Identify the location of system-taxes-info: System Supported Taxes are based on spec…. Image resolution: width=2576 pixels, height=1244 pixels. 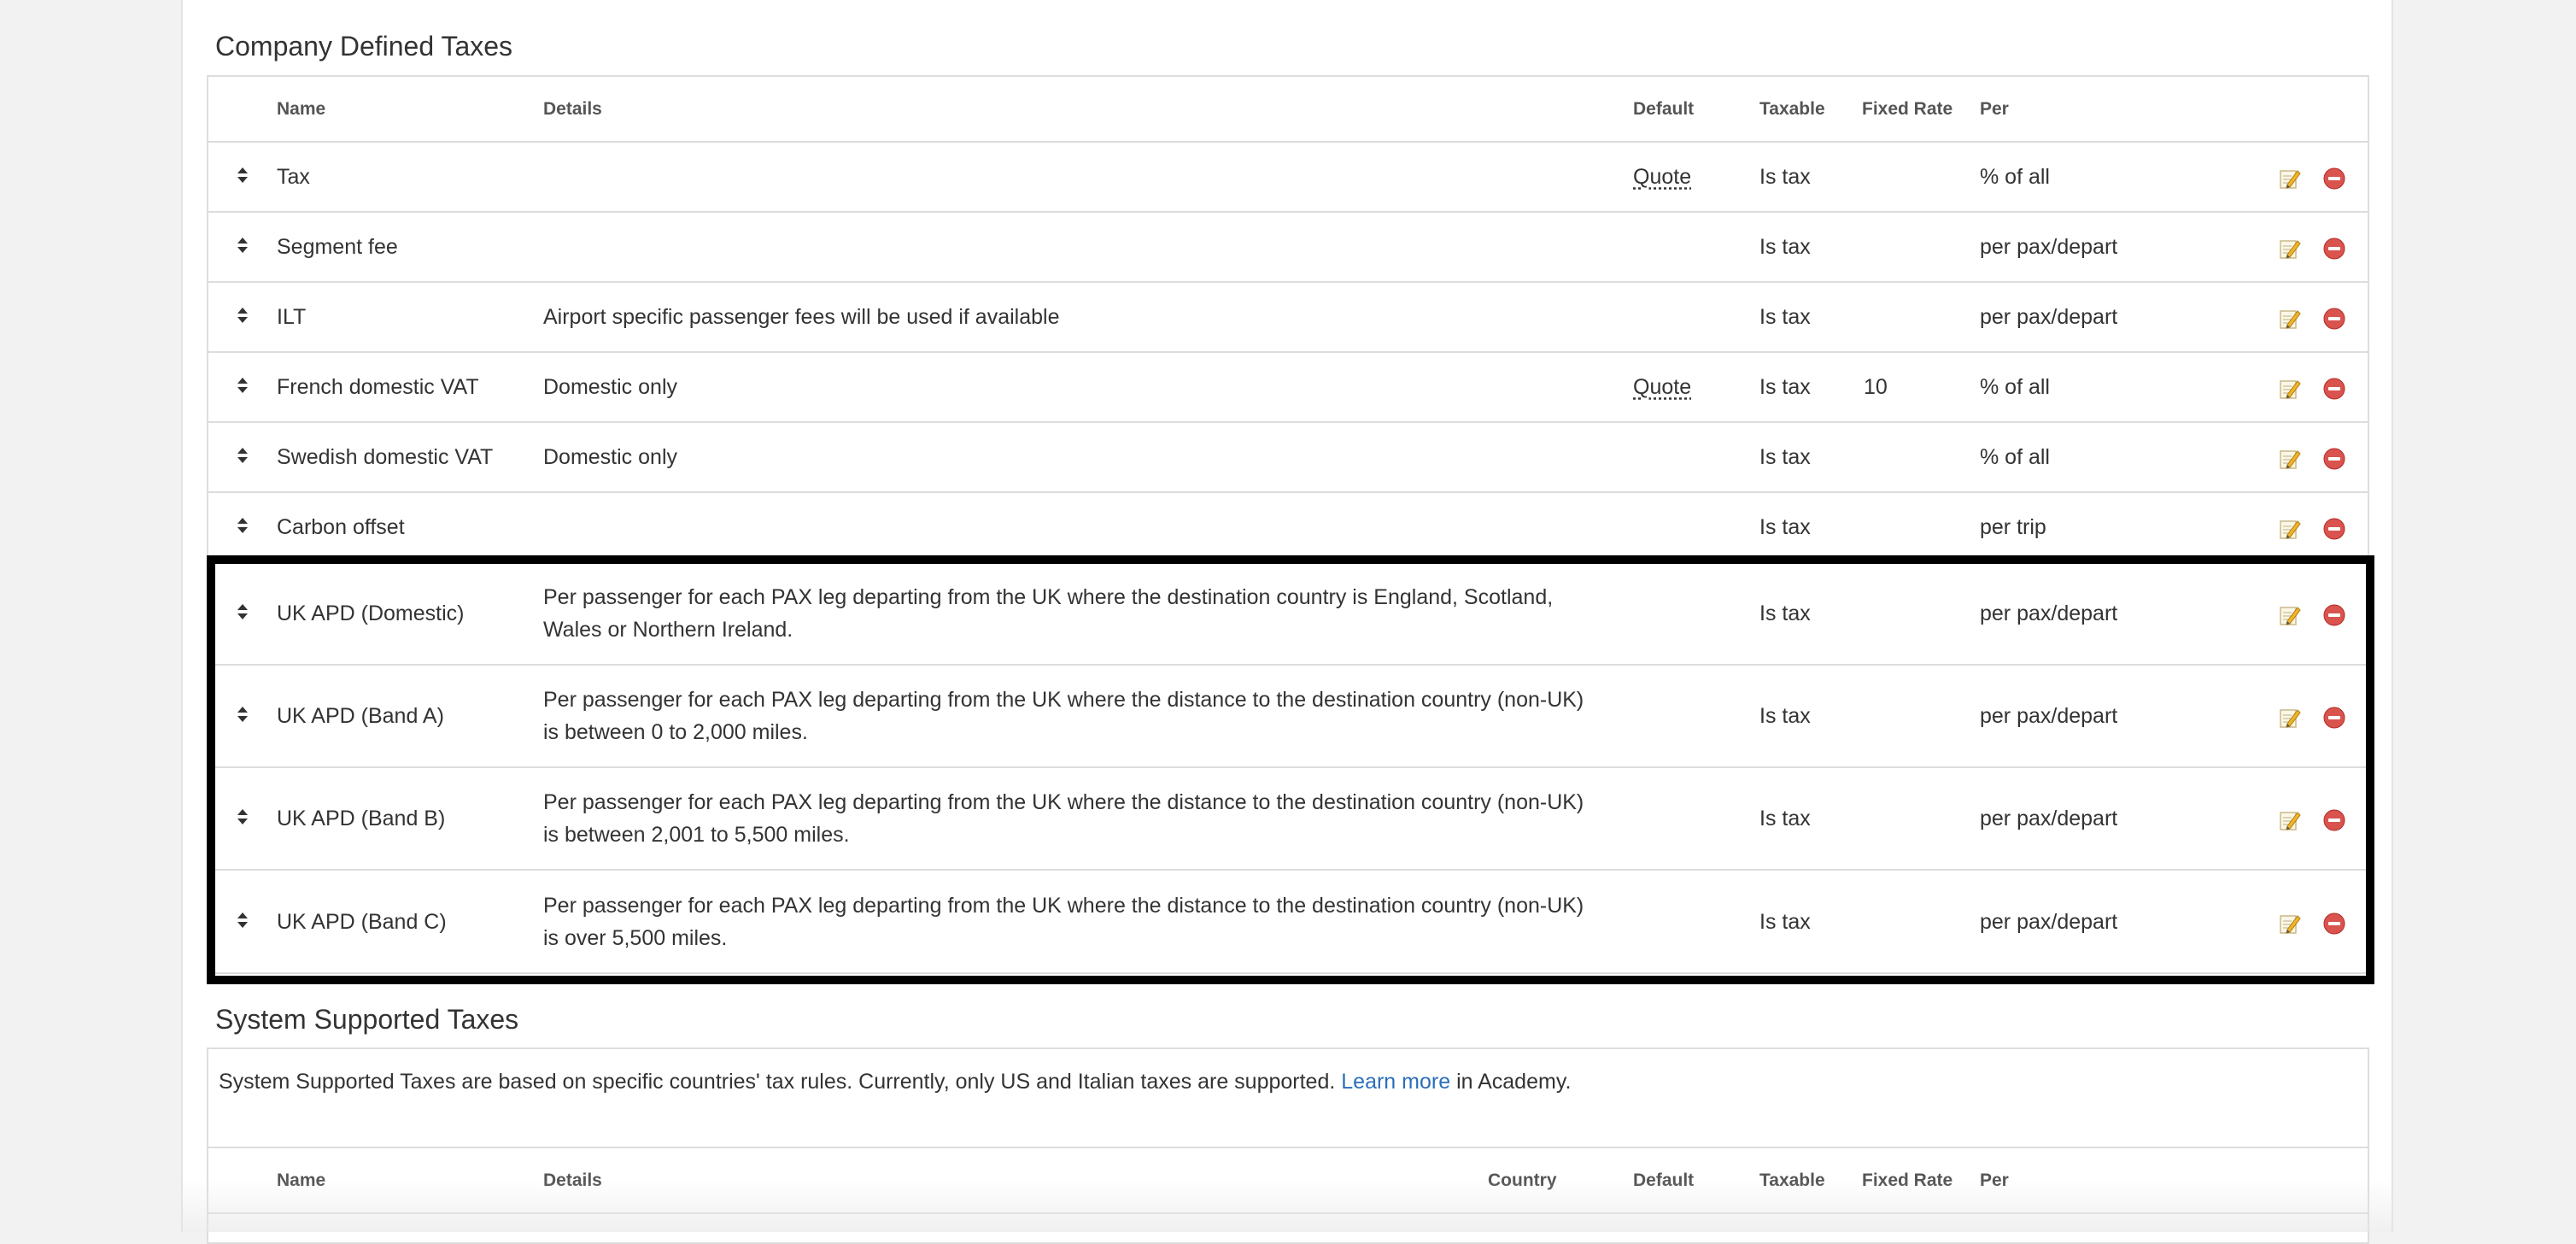
(1288, 1098).